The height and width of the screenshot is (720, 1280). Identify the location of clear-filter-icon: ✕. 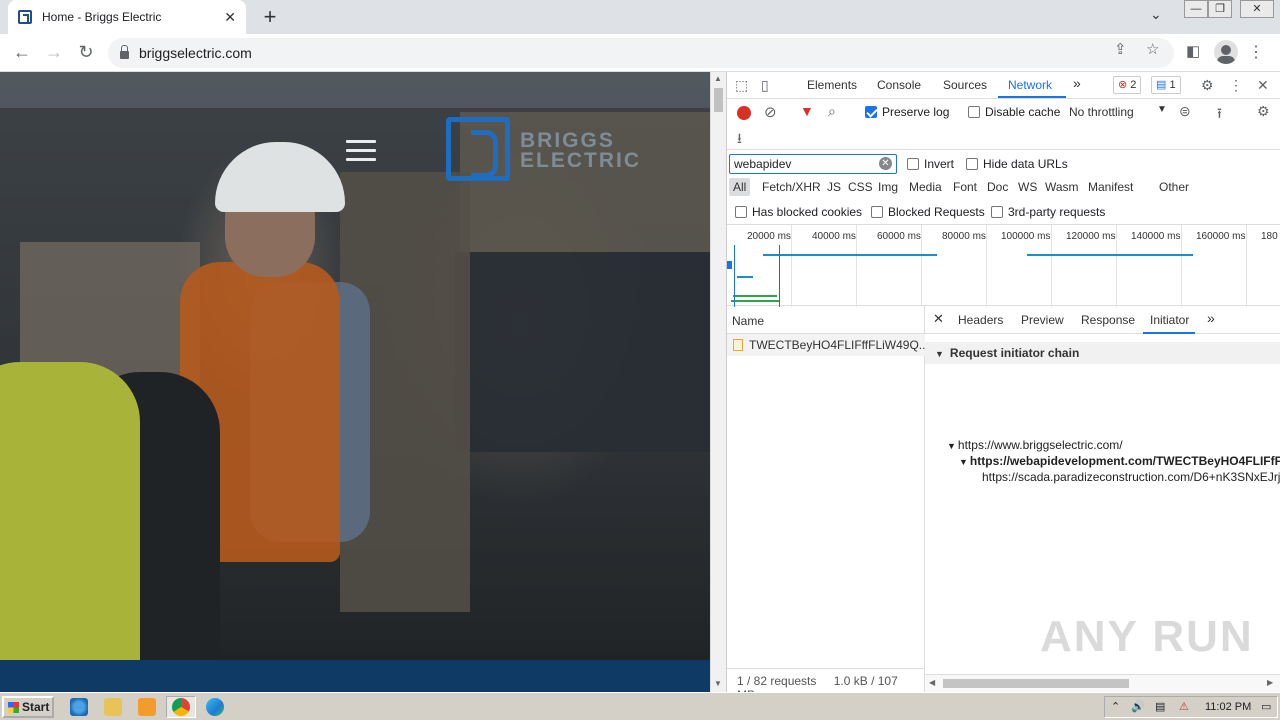
(885, 163).